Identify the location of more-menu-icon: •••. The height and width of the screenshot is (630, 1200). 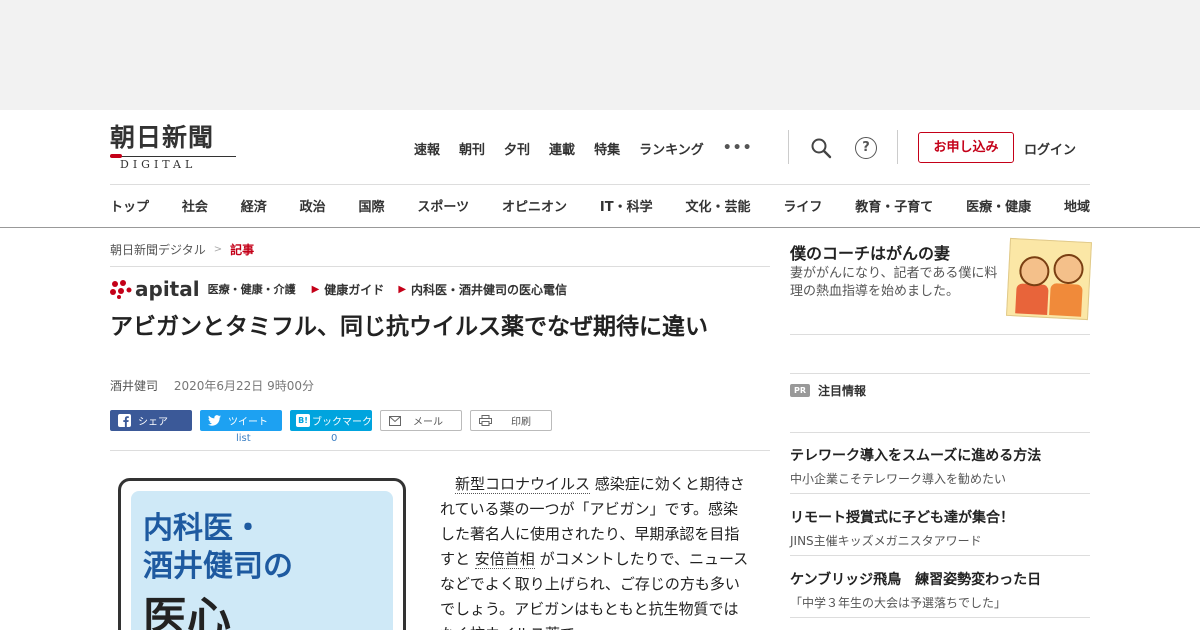
(738, 148).